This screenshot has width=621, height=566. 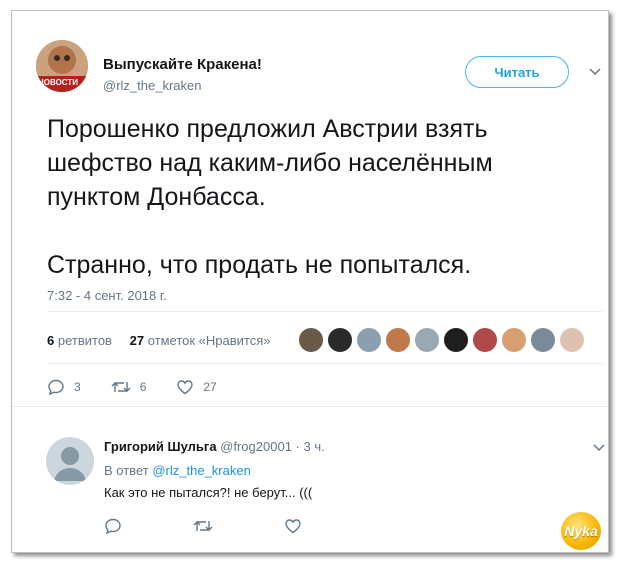 I want to click on author-avatar: НОВОСТИ, so click(x=62, y=66).